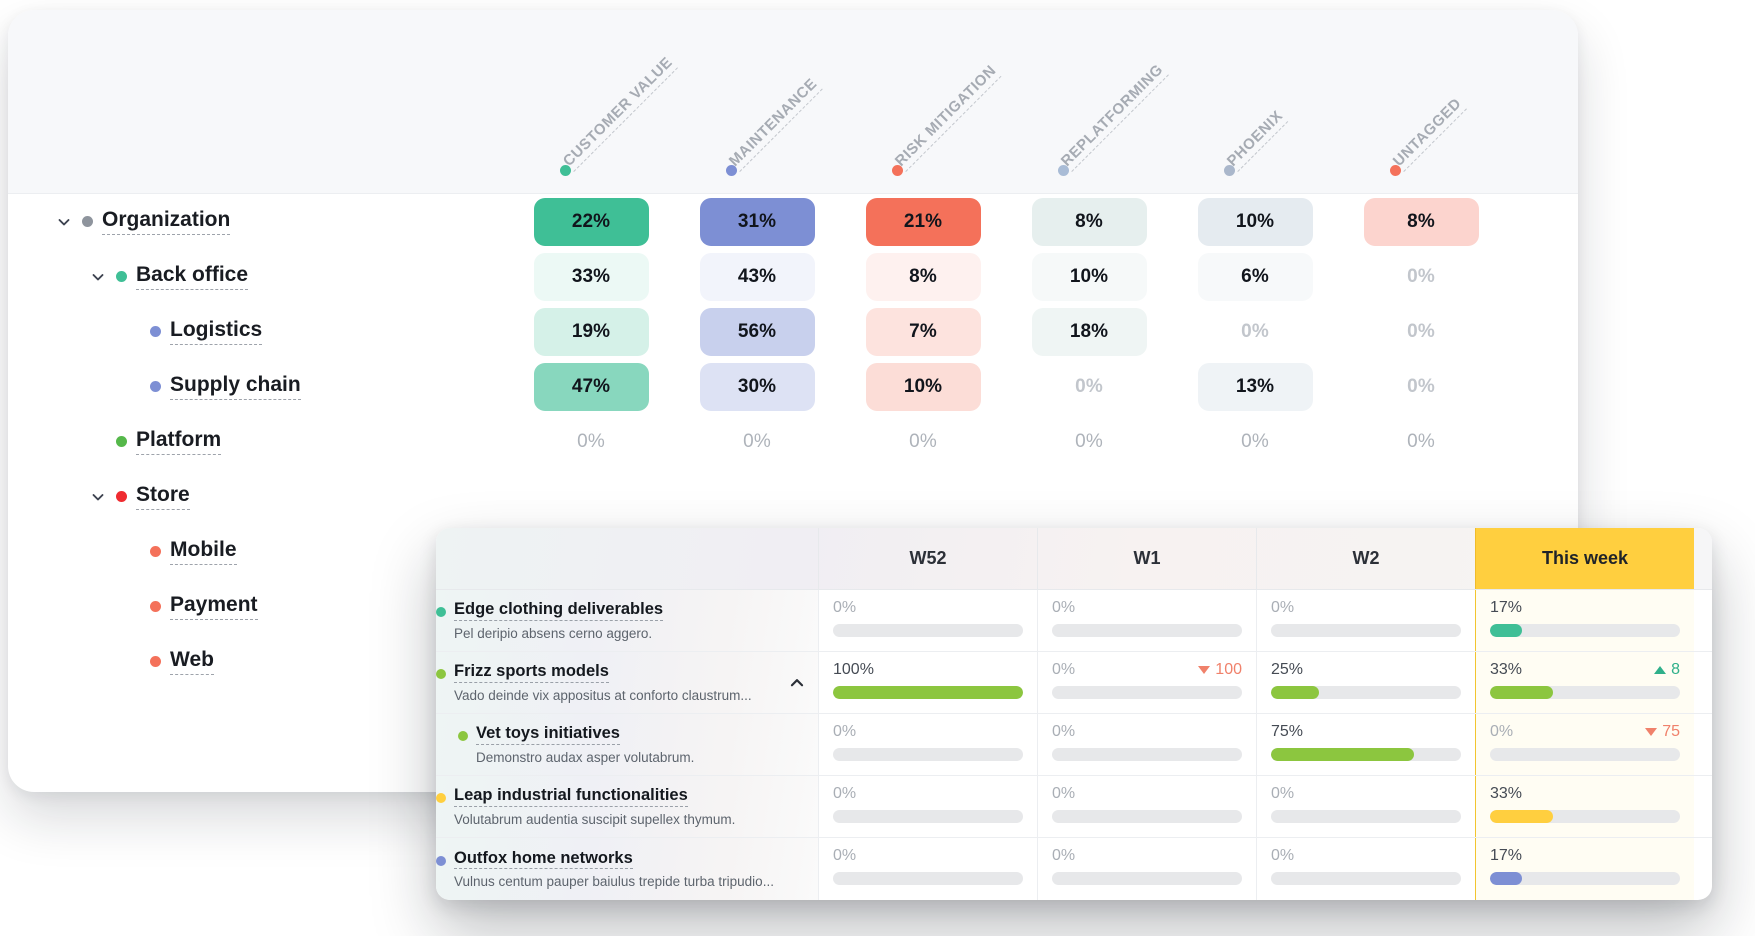 Image resolution: width=1755 pixels, height=936 pixels. What do you see at coordinates (591, 276) in the screenshot?
I see `matrix-cell: 33%` at bounding box center [591, 276].